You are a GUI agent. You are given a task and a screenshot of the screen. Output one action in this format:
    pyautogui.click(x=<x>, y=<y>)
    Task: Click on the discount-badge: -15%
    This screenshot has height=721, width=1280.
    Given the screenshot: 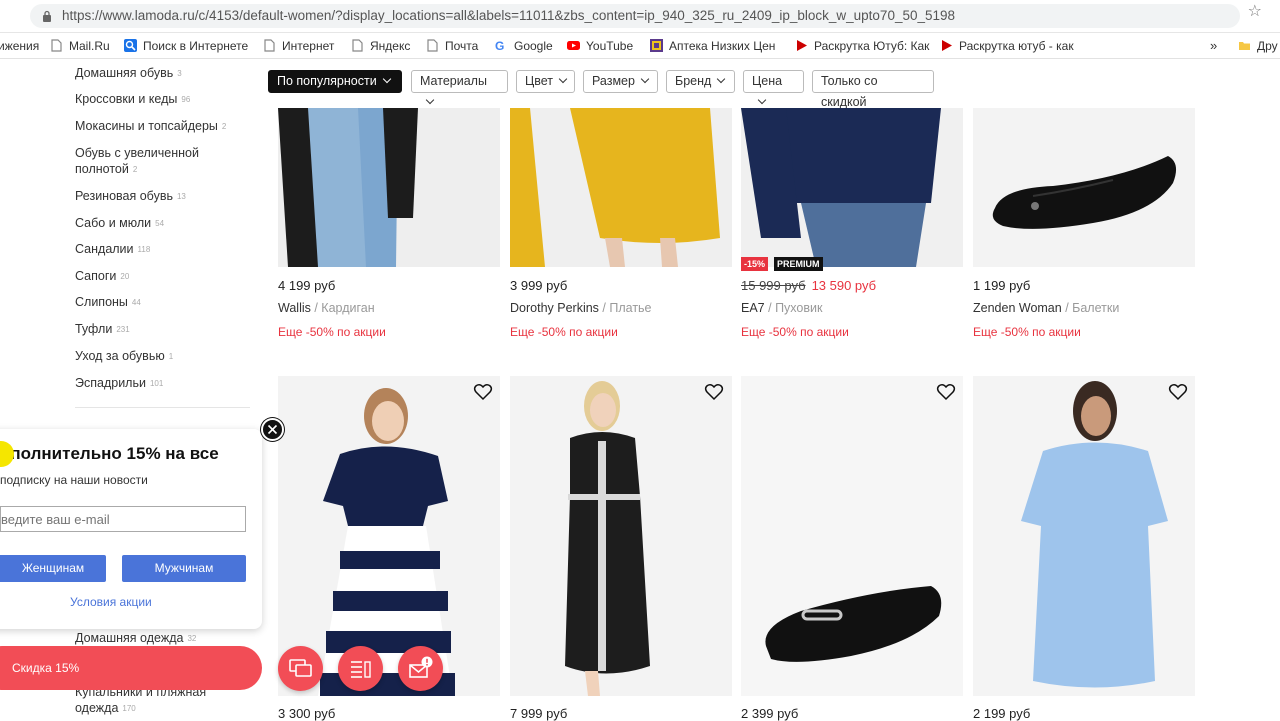 What is the action you would take?
    pyautogui.click(x=755, y=264)
    